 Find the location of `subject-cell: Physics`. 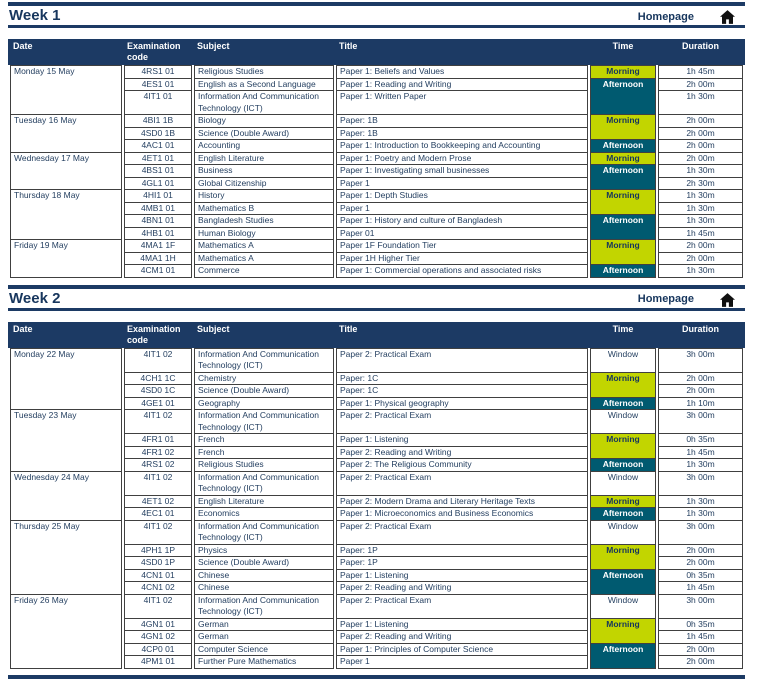

subject-cell: Physics is located at coordinates (264, 550).